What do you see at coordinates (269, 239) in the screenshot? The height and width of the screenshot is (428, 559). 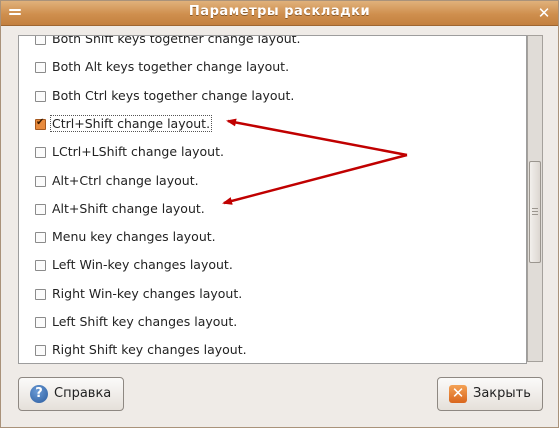 I see `option-row: Menu key changes layout.` at bounding box center [269, 239].